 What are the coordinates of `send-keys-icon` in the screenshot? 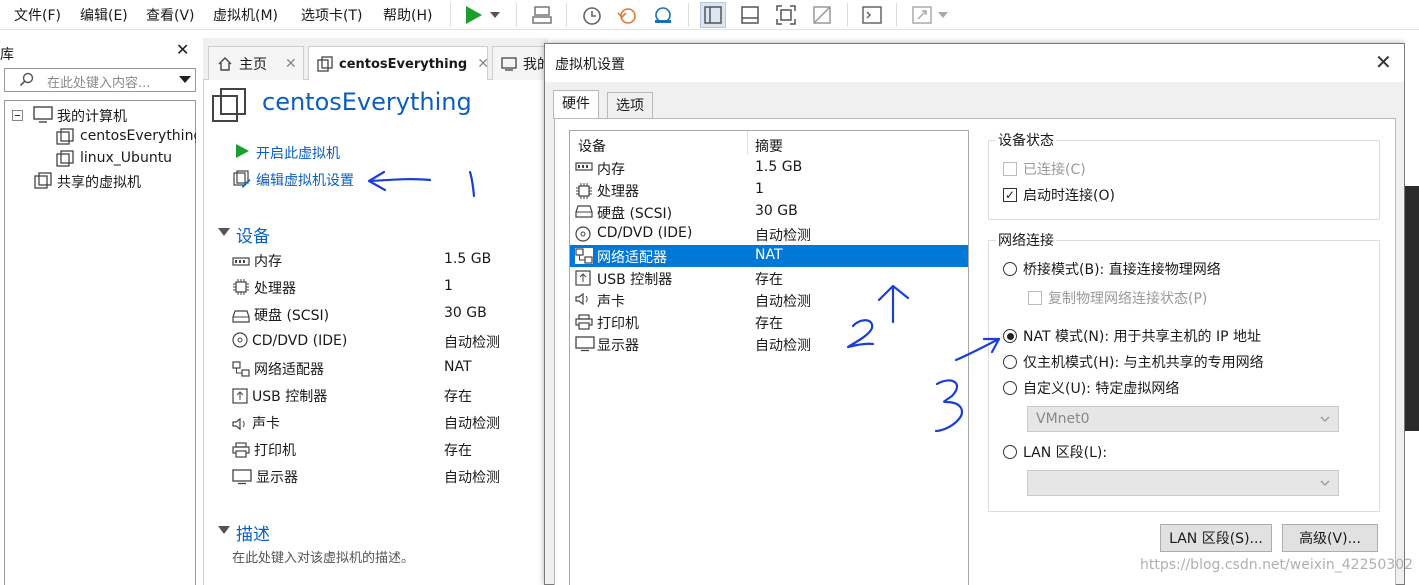 It's located at (542, 15).